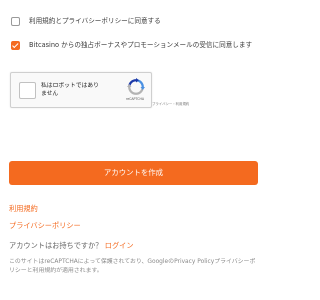  Describe the element at coordinates (56, 245) in the screenshot. I see `have-account-text: アカウントはお持ちですか？` at that location.